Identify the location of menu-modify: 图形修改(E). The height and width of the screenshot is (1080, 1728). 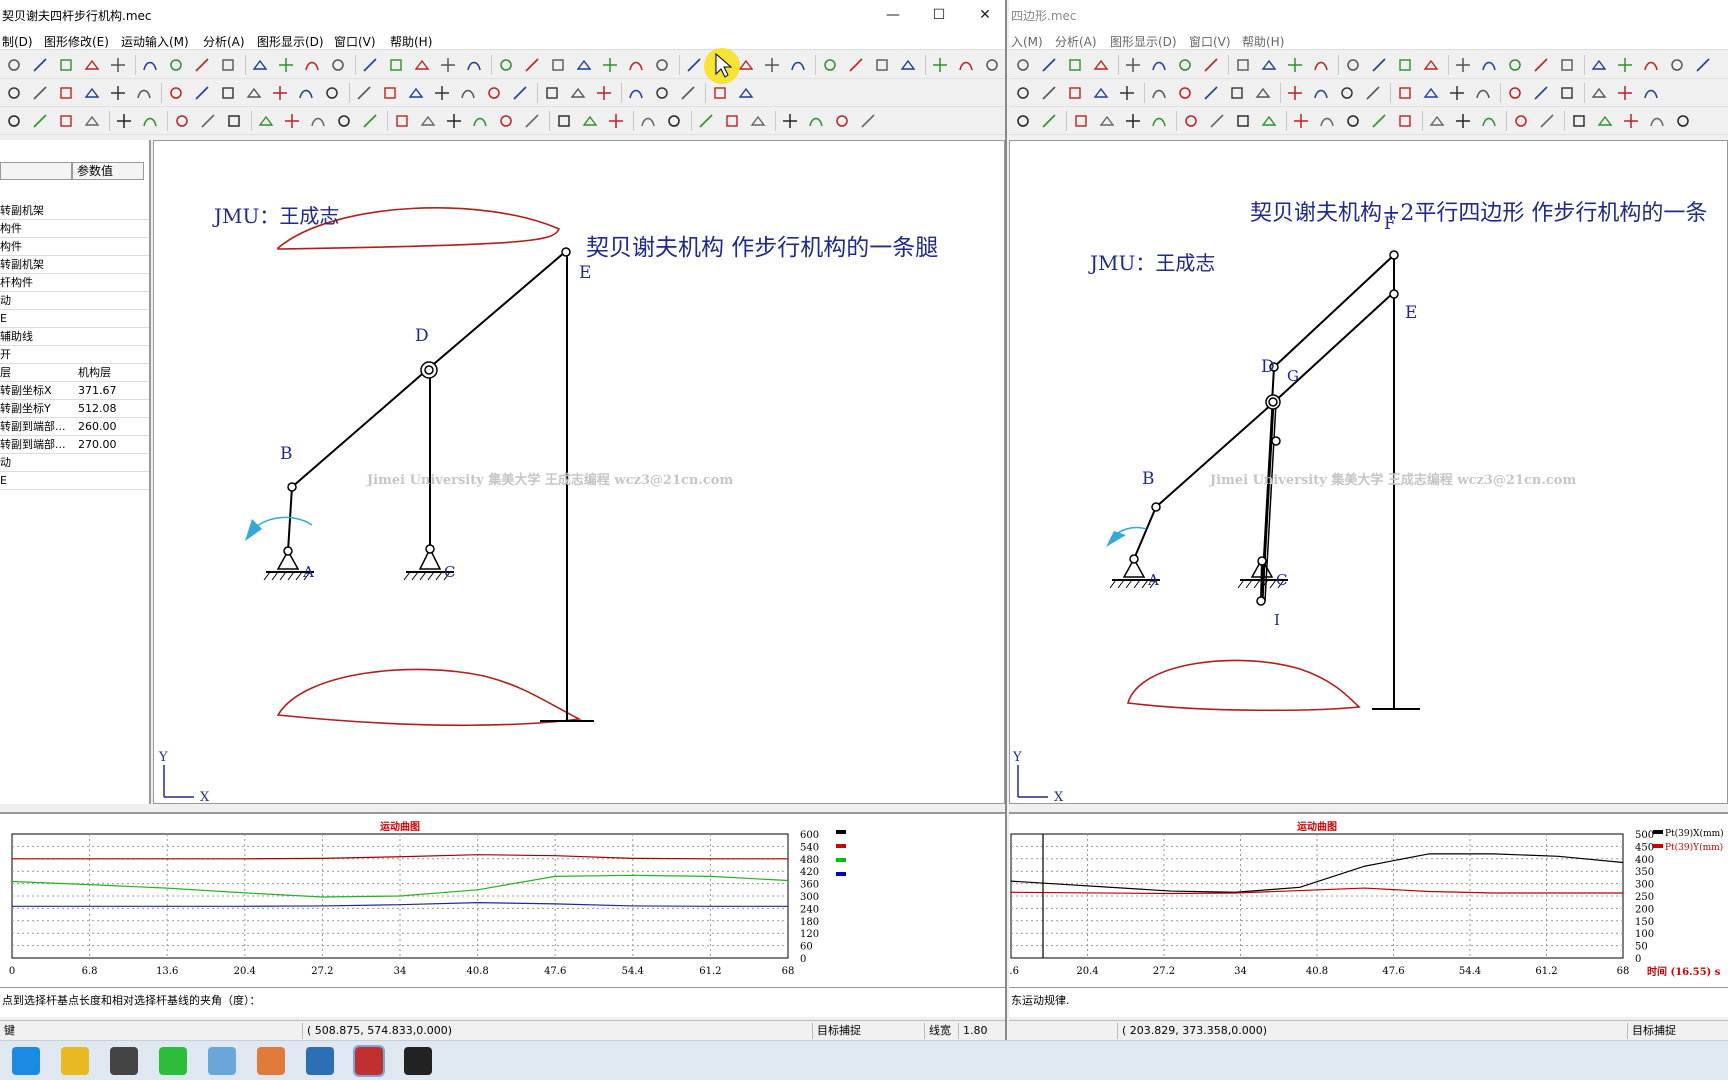
(76, 41).